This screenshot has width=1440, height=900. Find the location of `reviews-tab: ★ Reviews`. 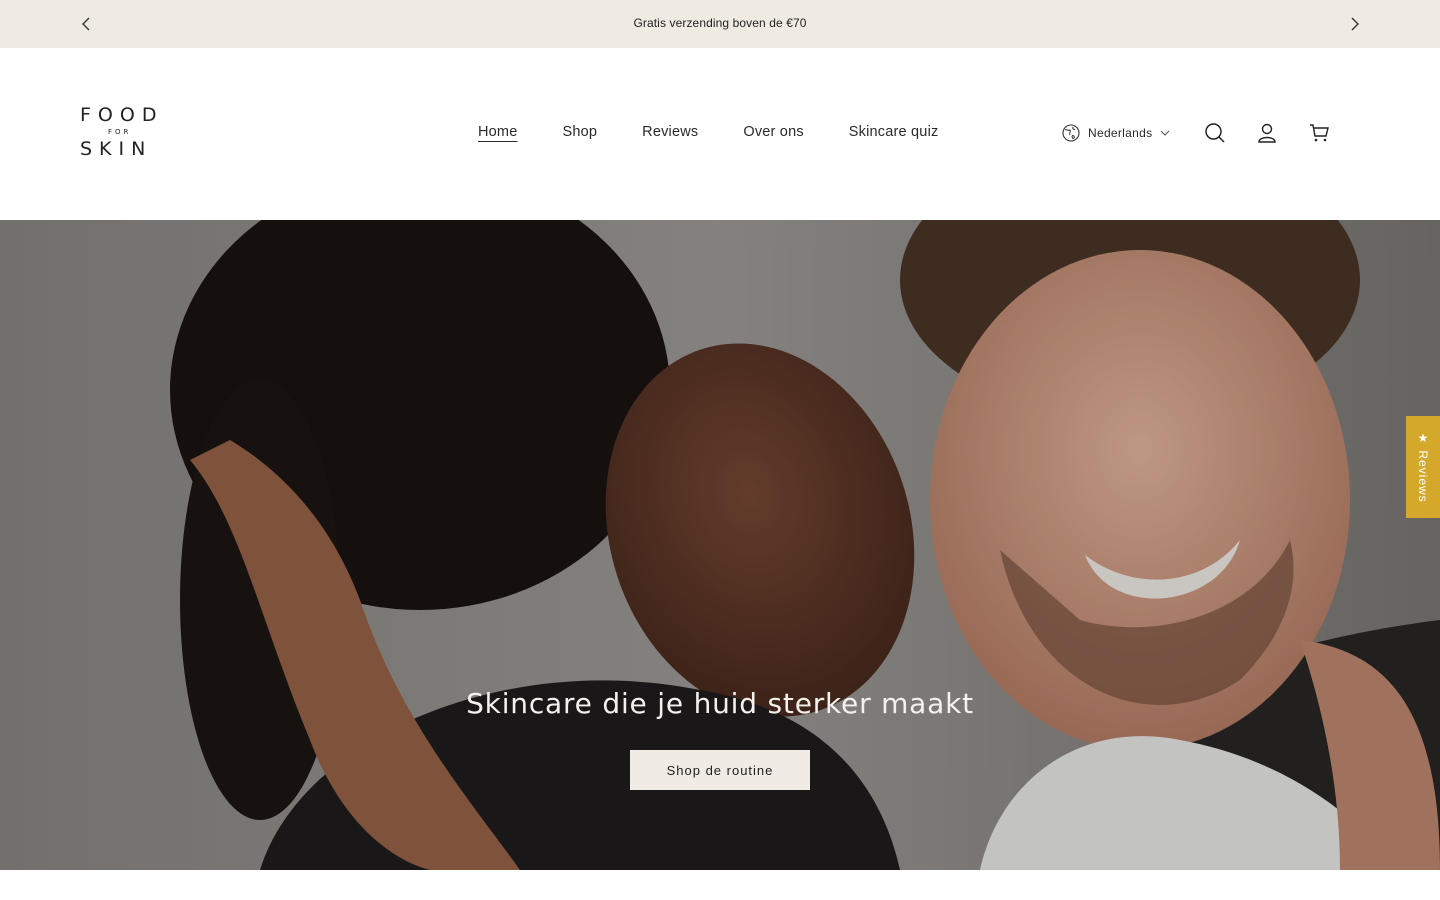

reviews-tab: ★ Reviews is located at coordinates (1423, 467).